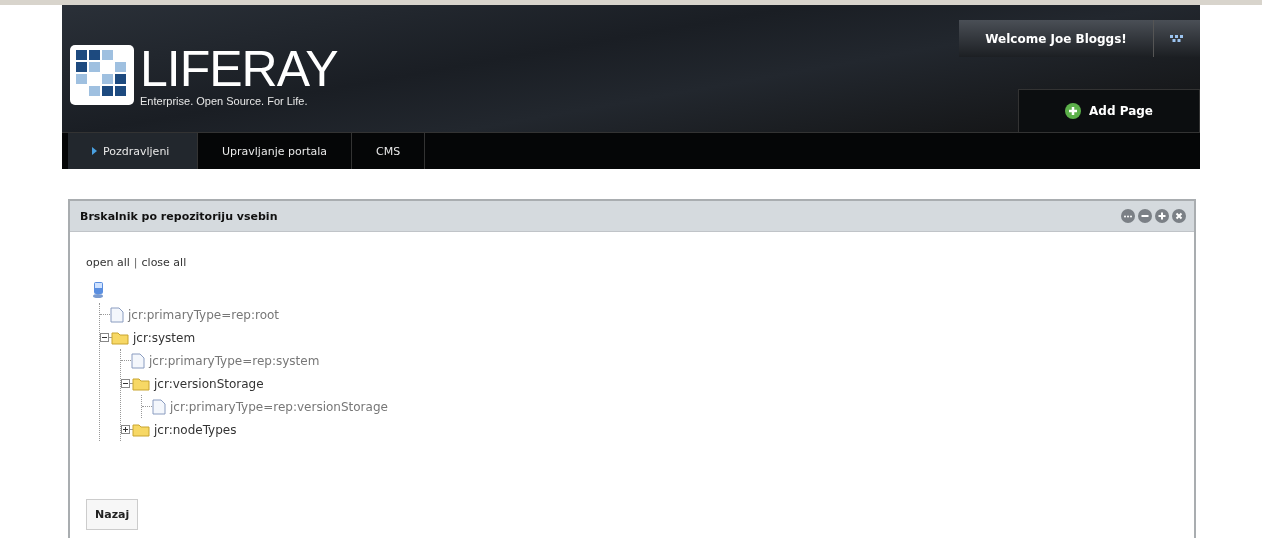  Describe the element at coordinates (1177, 38) in the screenshot. I see `dots-icon` at that location.